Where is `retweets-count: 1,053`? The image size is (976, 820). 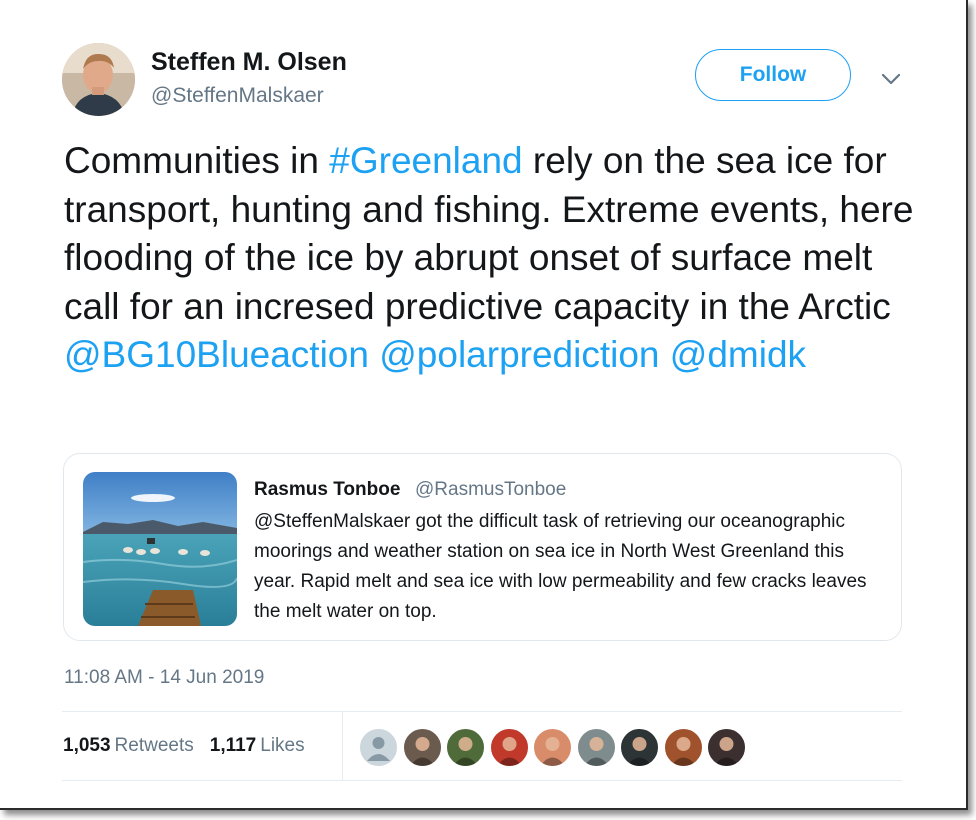
retweets-count: 1,053 is located at coordinates (87, 745).